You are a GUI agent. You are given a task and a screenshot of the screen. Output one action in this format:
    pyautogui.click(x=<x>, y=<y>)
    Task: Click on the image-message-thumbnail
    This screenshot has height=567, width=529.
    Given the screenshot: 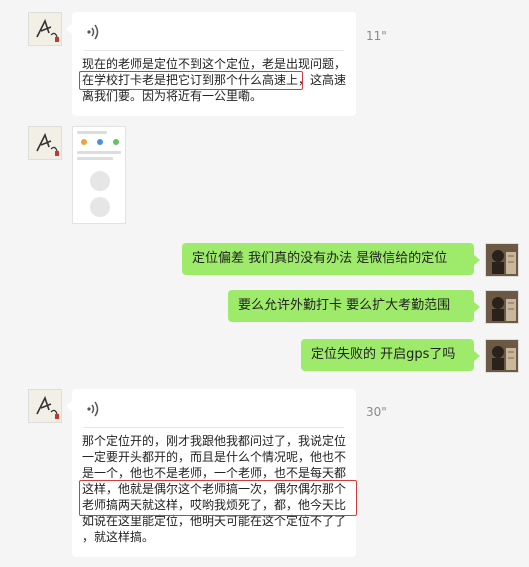 What is the action you would take?
    pyautogui.click(x=99, y=175)
    